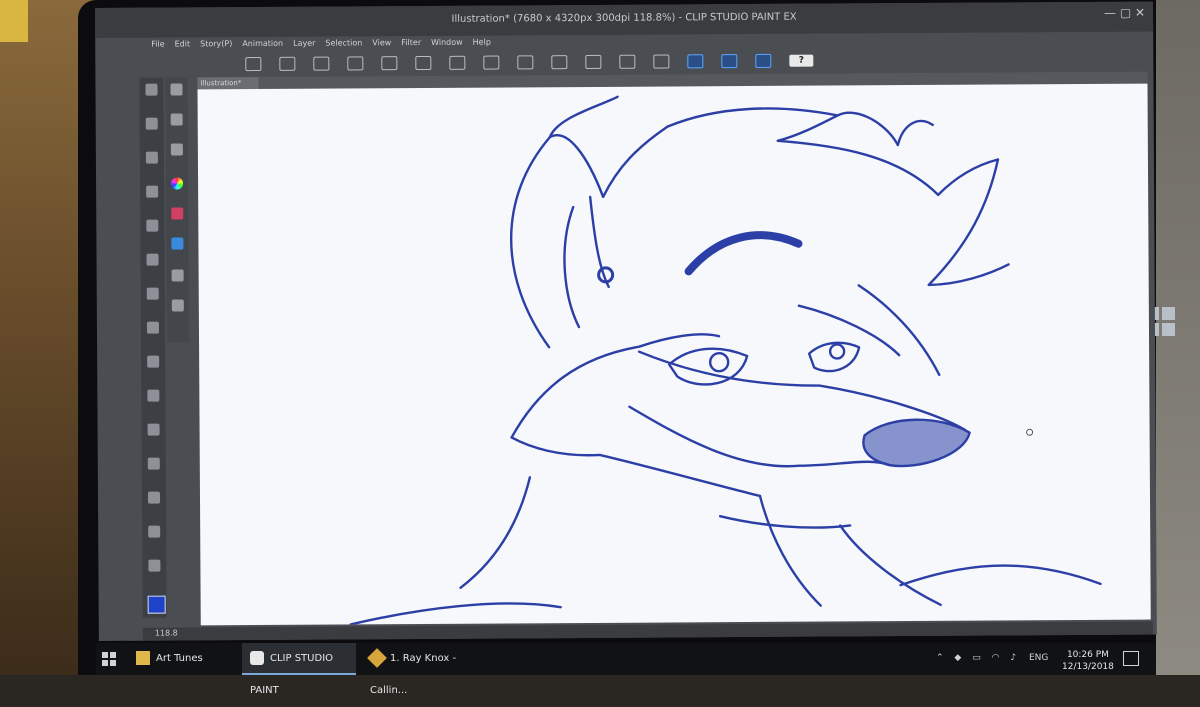  What do you see at coordinates (377, 658) in the screenshot?
I see `music-app-icon` at bounding box center [377, 658].